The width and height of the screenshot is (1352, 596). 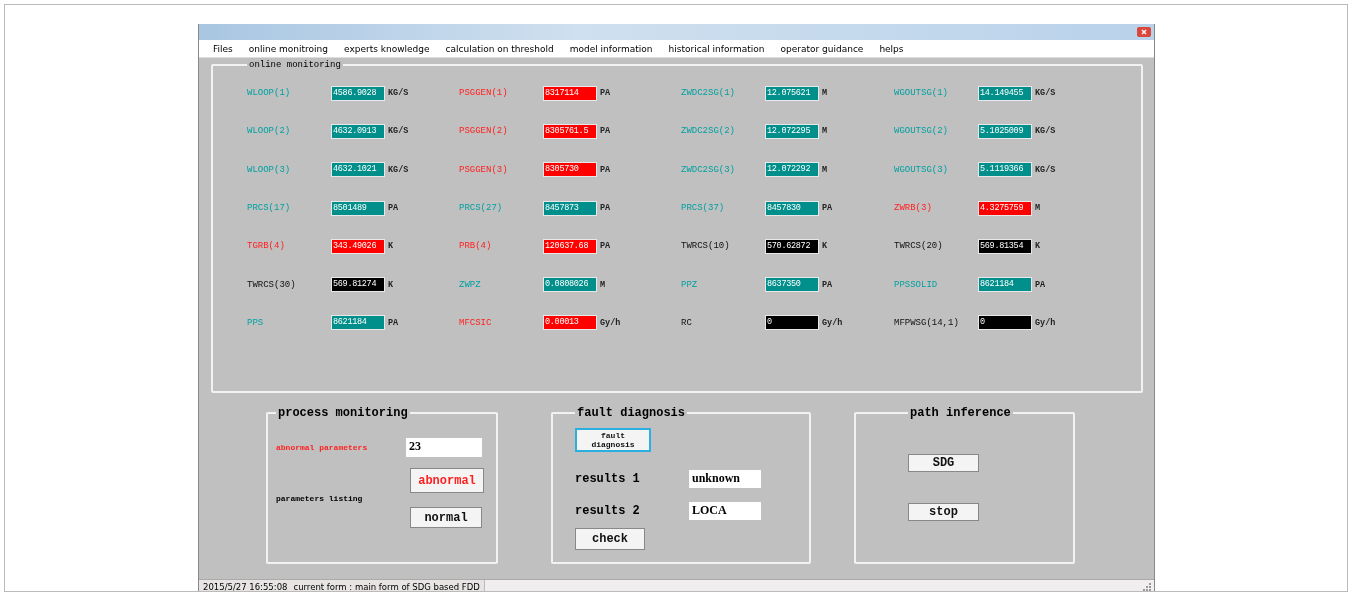 I want to click on inference-button: SDG, so click(x=943, y=463).